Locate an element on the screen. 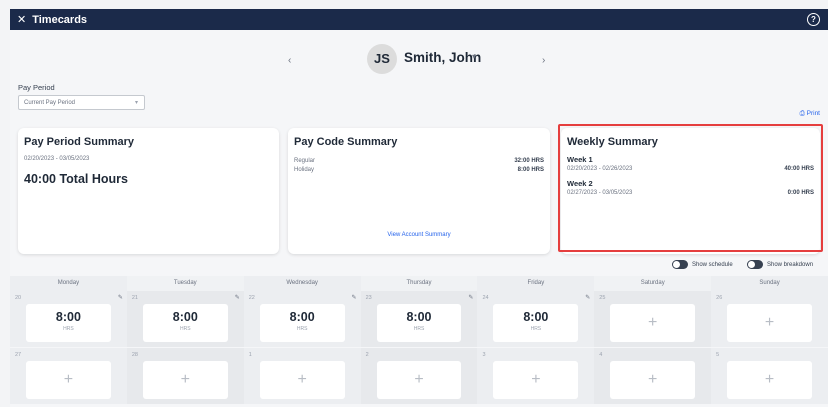  pay-period-label: Pay Period is located at coordinates (36, 87).